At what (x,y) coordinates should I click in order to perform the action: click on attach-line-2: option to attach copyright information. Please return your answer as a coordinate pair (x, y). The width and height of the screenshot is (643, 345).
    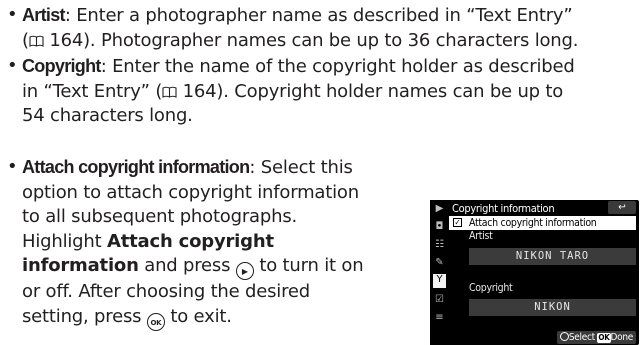
    Looking at the image, I should click on (190, 192).